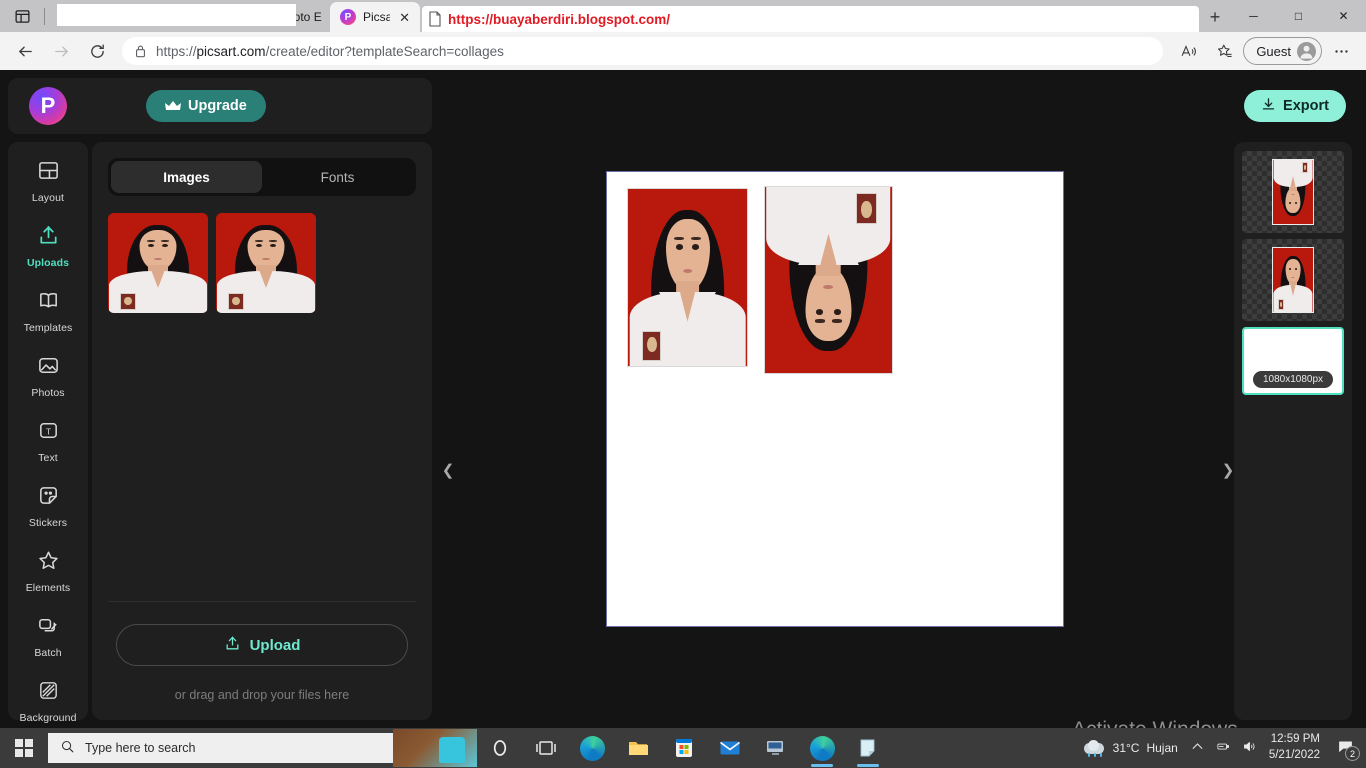  What do you see at coordinates (97, 51) in the screenshot?
I see `reload-icon` at bounding box center [97, 51].